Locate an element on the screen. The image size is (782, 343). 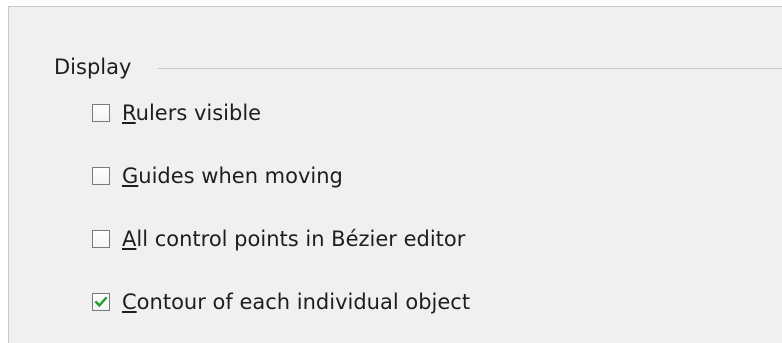
contour-each-object-label: Contour of each individual object is located at coordinates (296, 302).